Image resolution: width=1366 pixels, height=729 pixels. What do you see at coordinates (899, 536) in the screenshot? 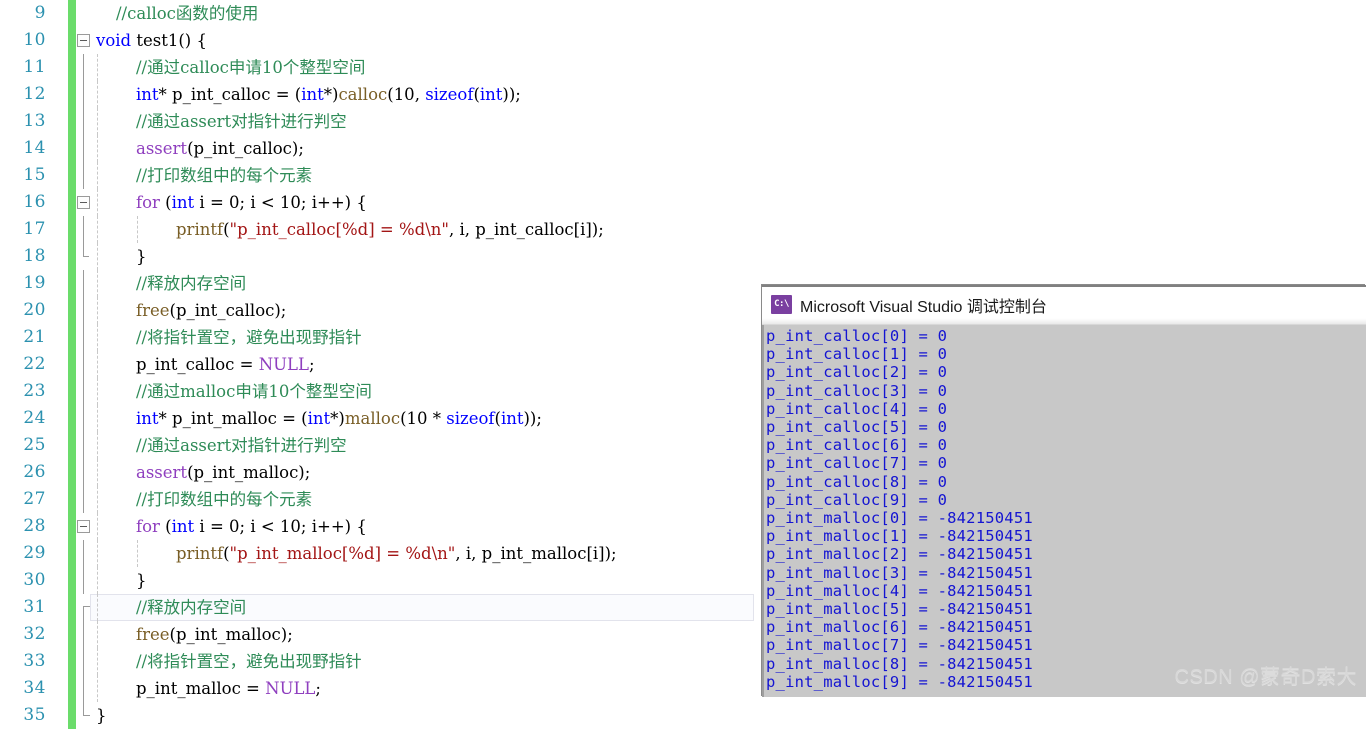
I see `console-output-line: p_int_malloc[1] = -842150451` at bounding box center [899, 536].